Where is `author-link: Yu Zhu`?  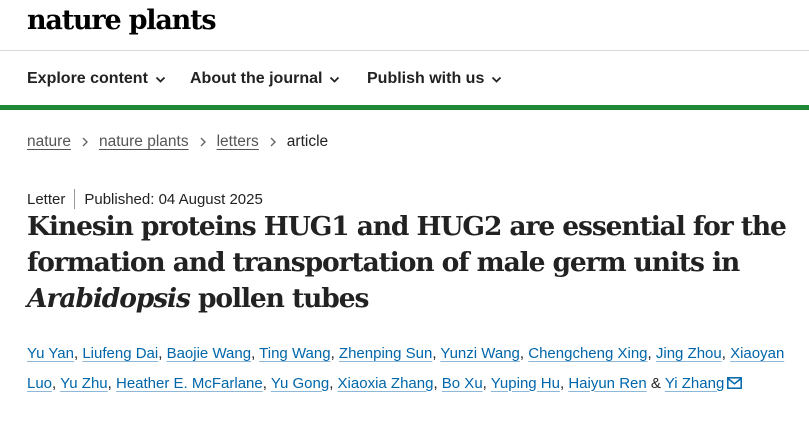 author-link: Yu Zhu is located at coordinates (84, 383).